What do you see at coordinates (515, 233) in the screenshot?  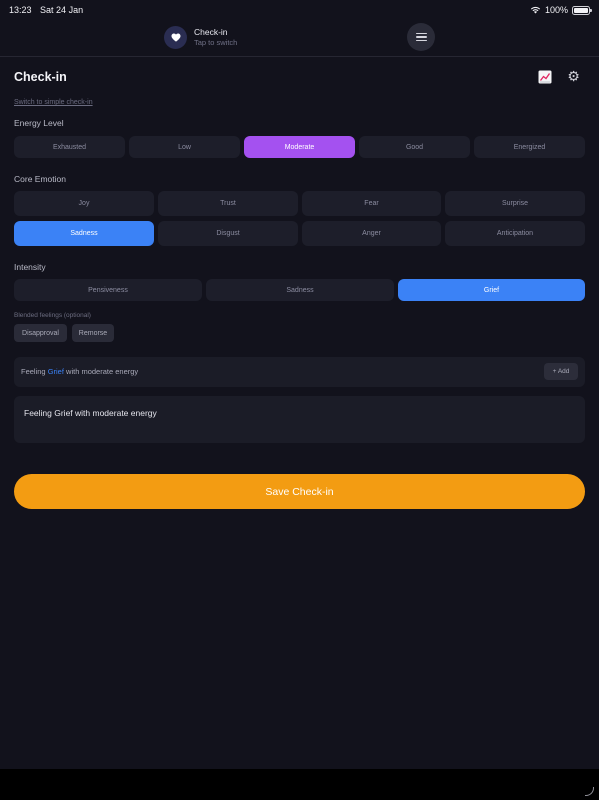 I see `emotion-option-anticipation: Anticipation` at bounding box center [515, 233].